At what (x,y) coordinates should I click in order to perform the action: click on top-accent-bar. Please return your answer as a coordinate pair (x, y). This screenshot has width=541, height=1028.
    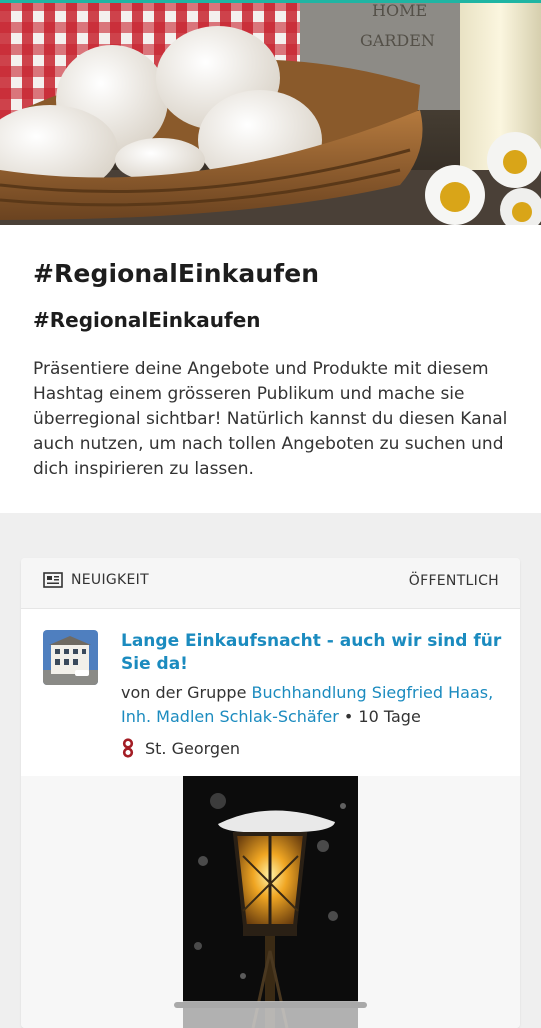
    Looking at the image, I should click on (270, 1).